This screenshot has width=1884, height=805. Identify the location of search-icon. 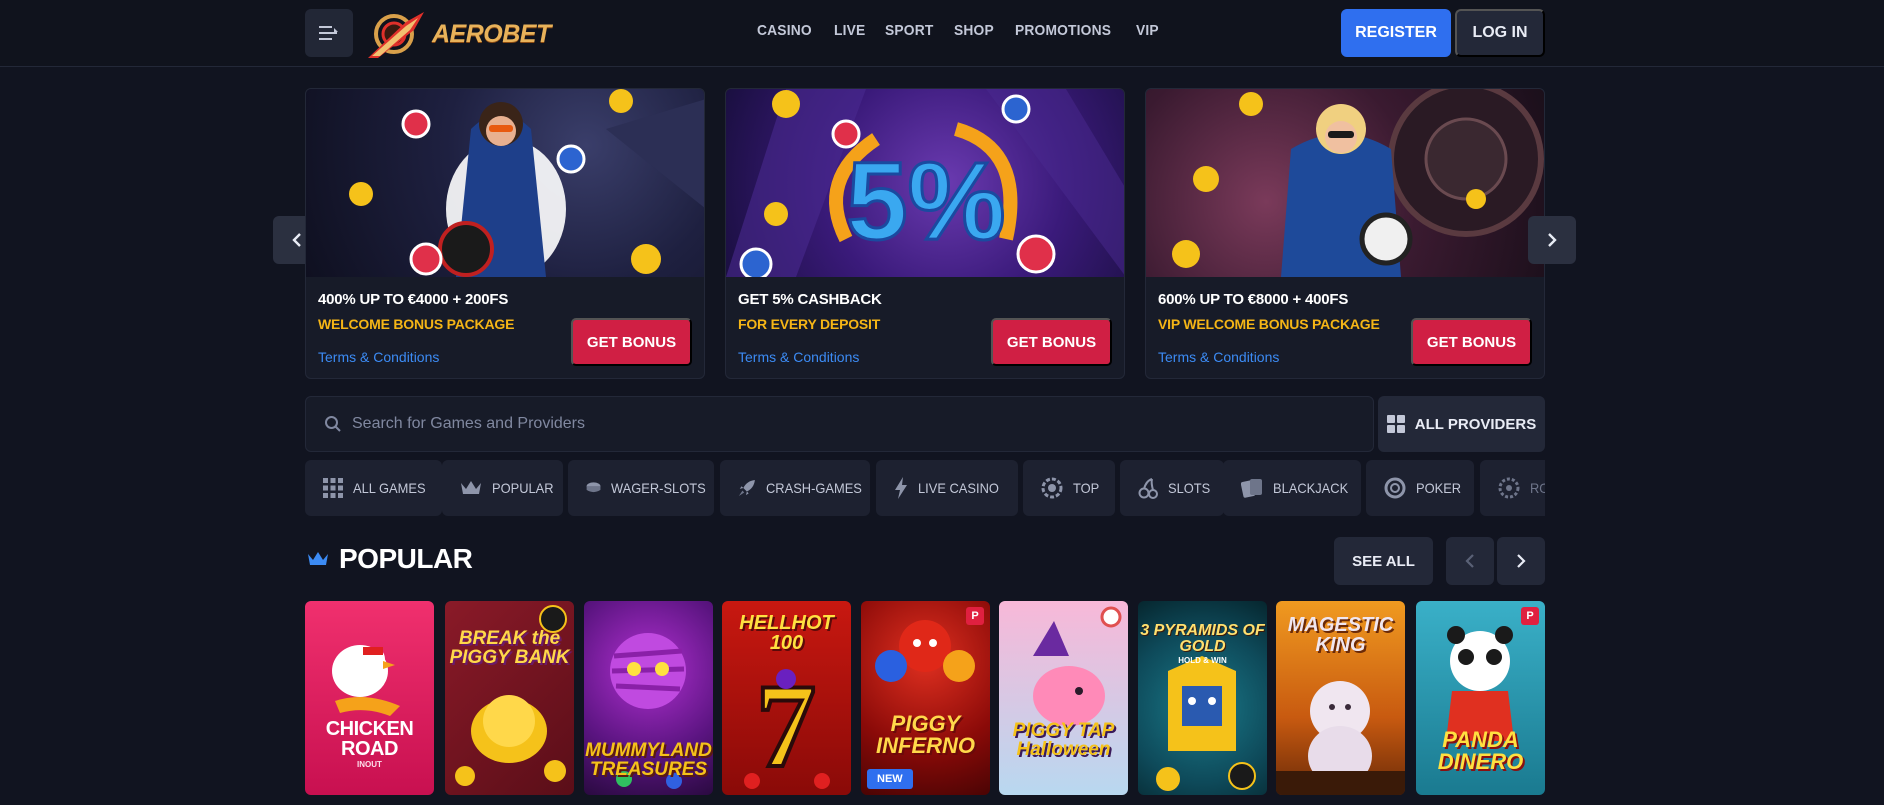
(333, 424).